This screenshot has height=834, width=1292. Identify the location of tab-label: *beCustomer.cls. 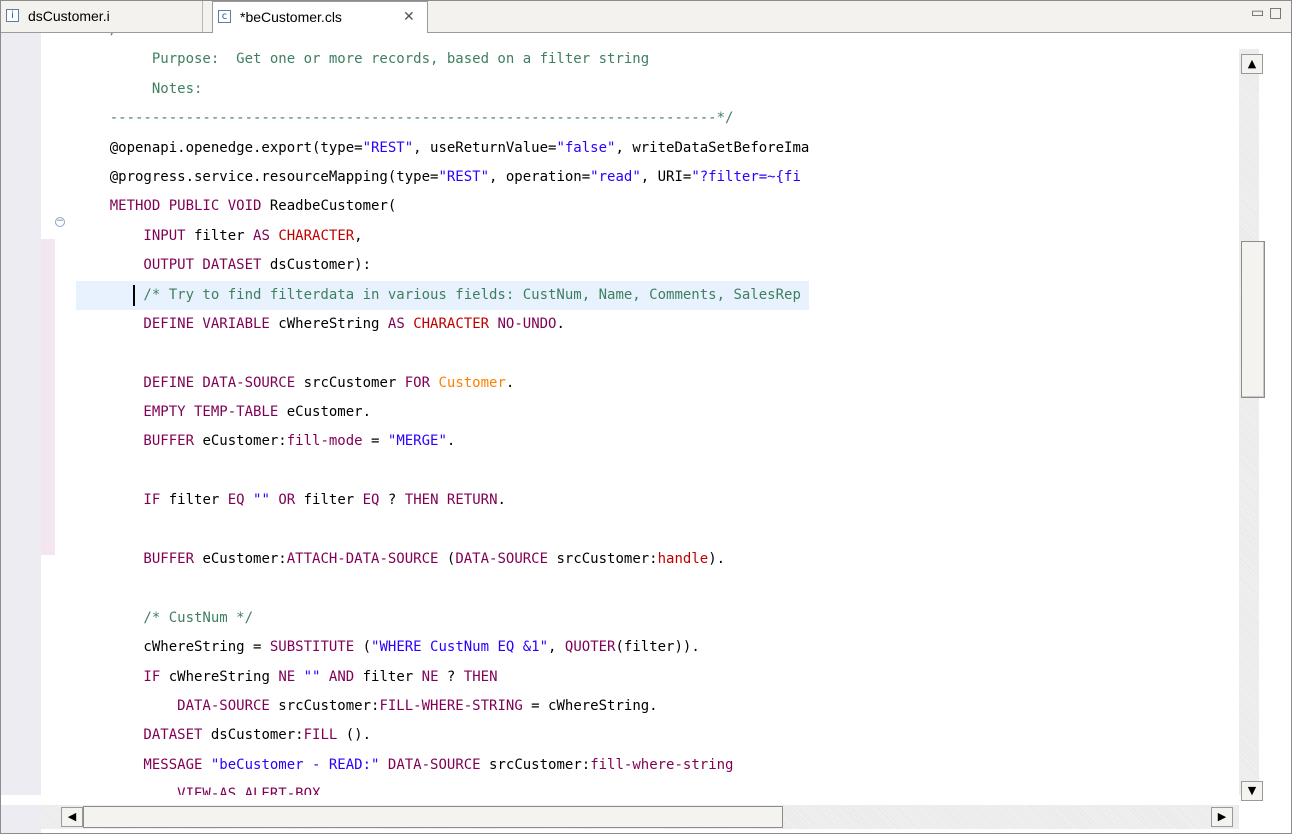
(291, 17).